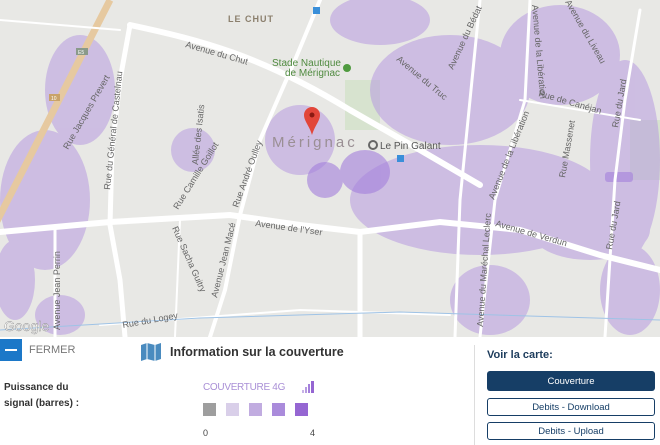  I want to click on signal-legend, so click(255, 409).